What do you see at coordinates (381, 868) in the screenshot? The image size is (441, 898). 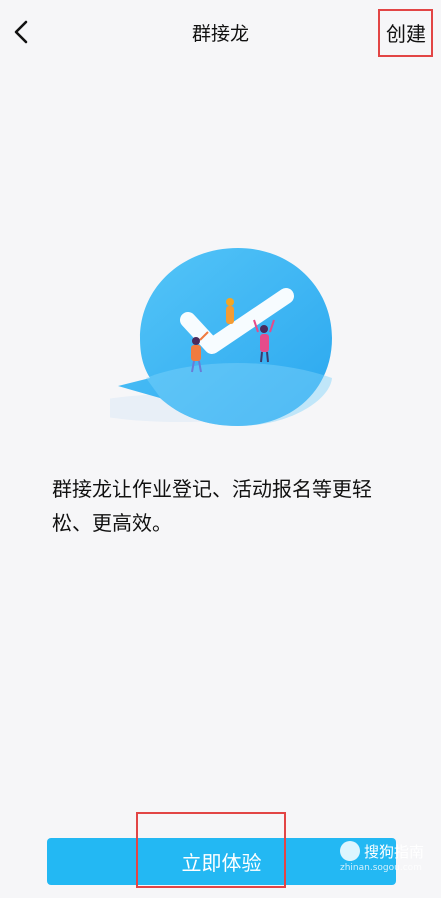 I see `watermark-subtext: zhinan.sogou.com` at bounding box center [381, 868].